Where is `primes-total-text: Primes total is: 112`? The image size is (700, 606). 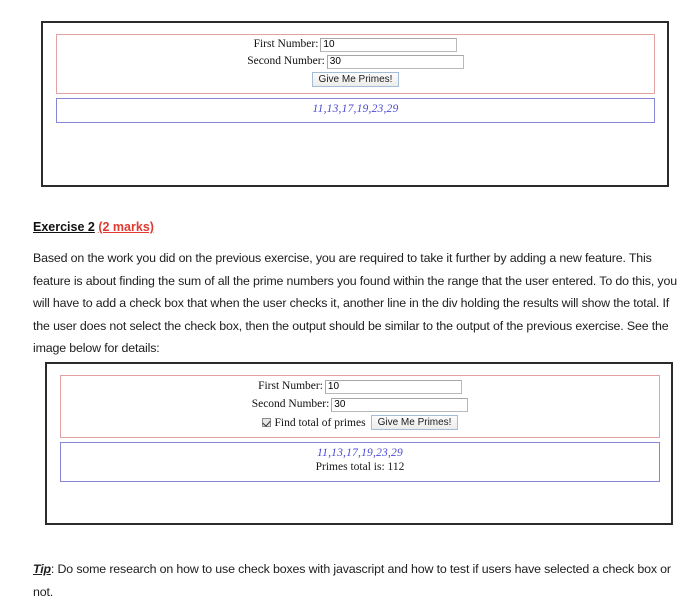 primes-total-text: Primes total is: 112 is located at coordinates (360, 467).